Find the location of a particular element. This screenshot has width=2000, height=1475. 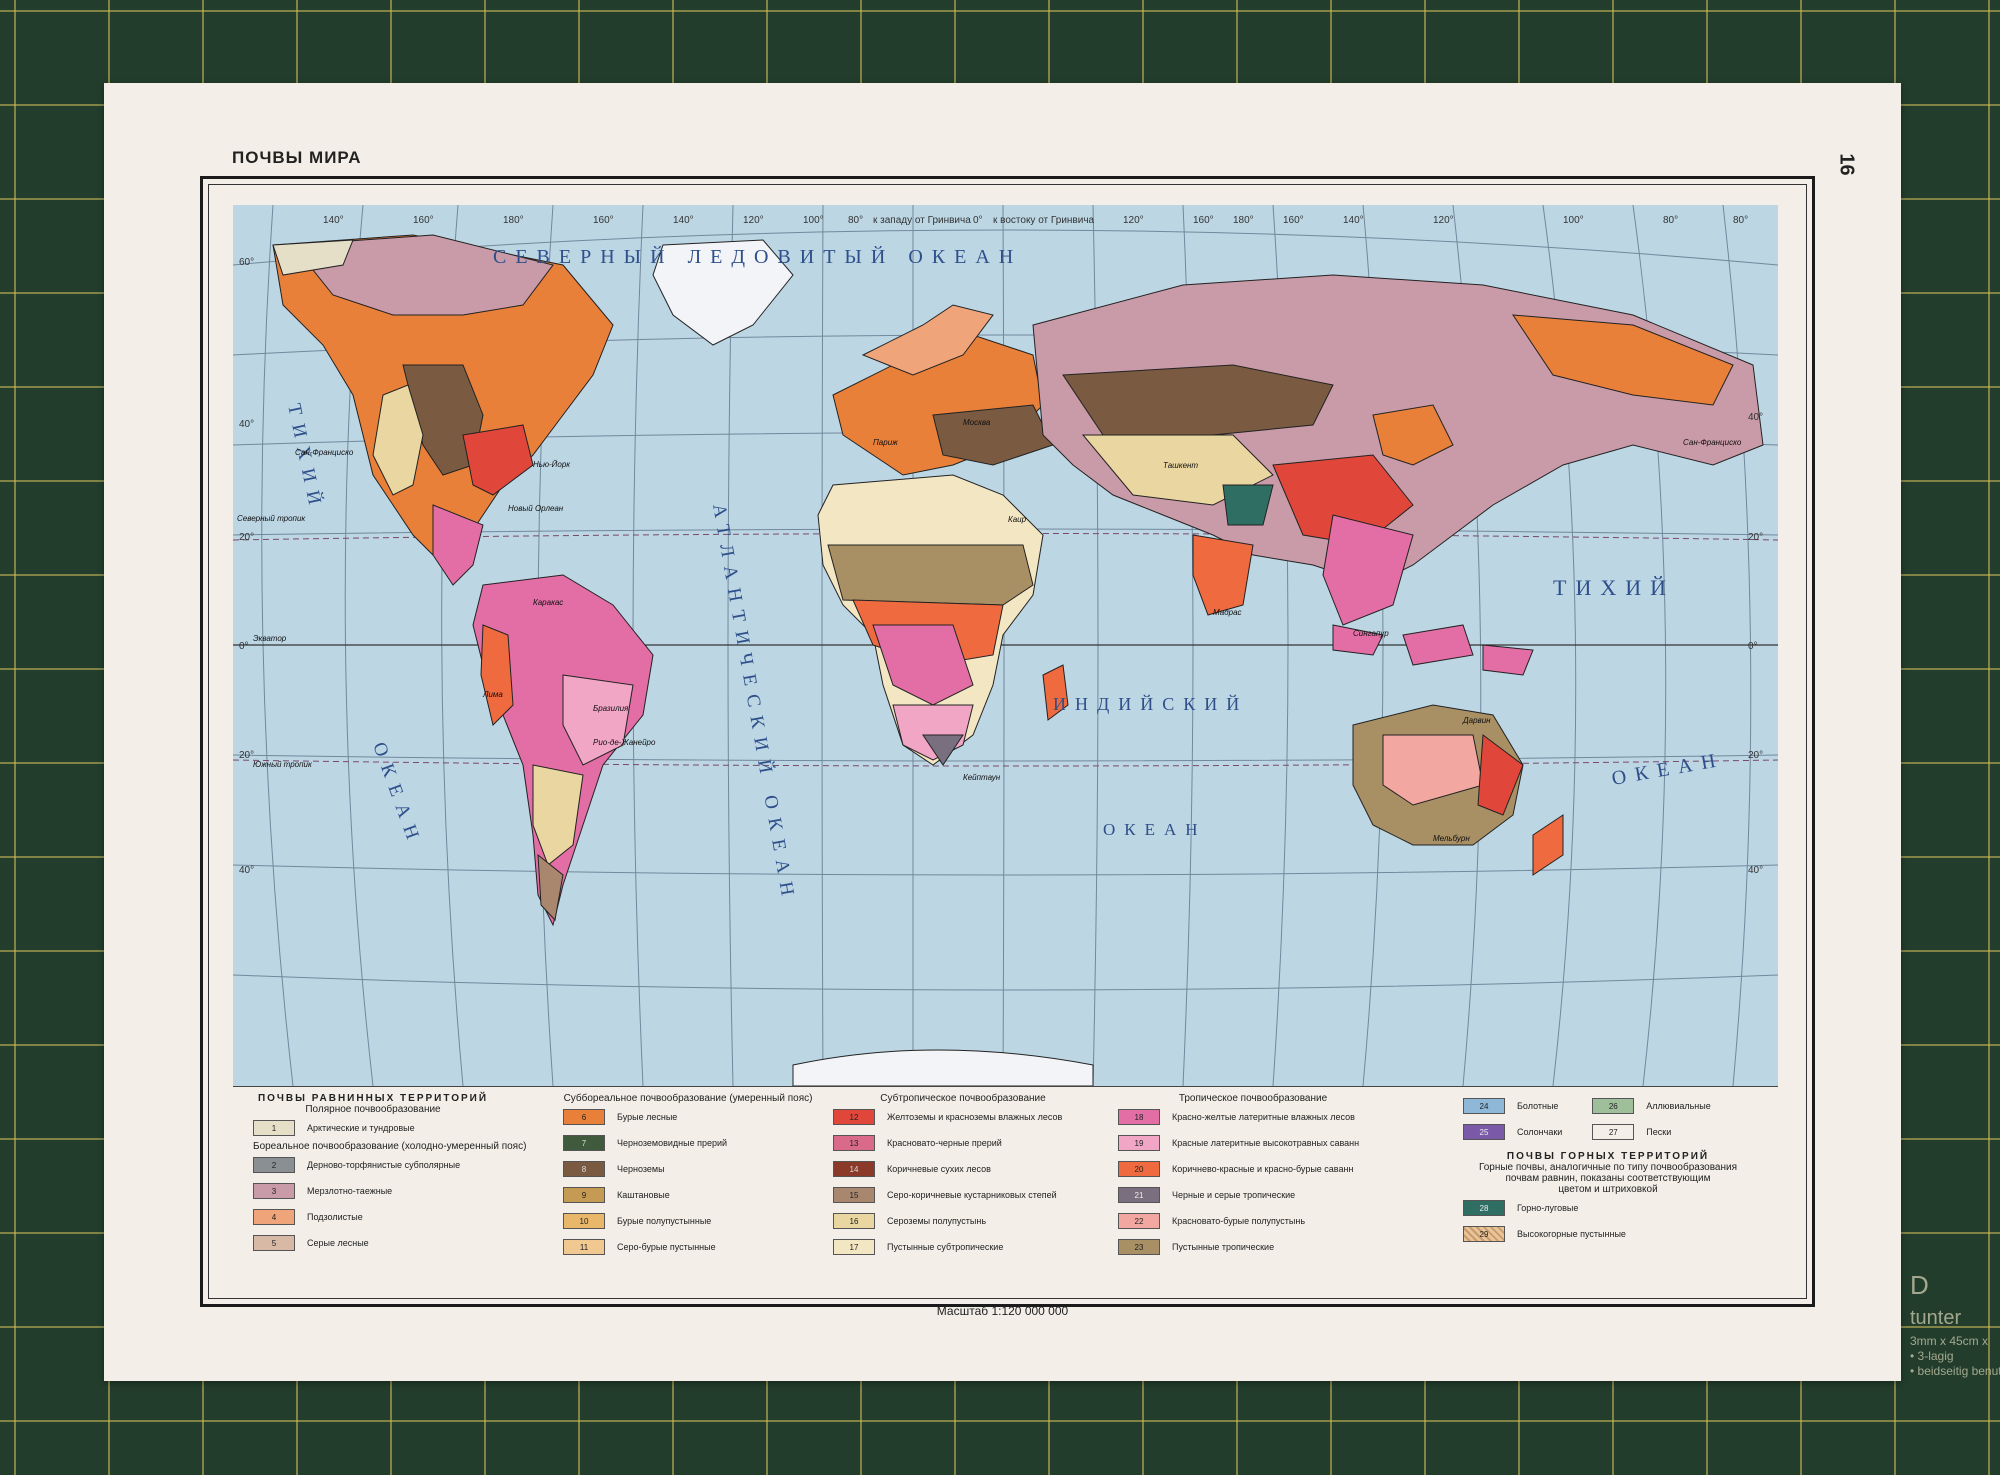

legend-item: 6 Бурые лесные is located at coordinates (688, 1117).